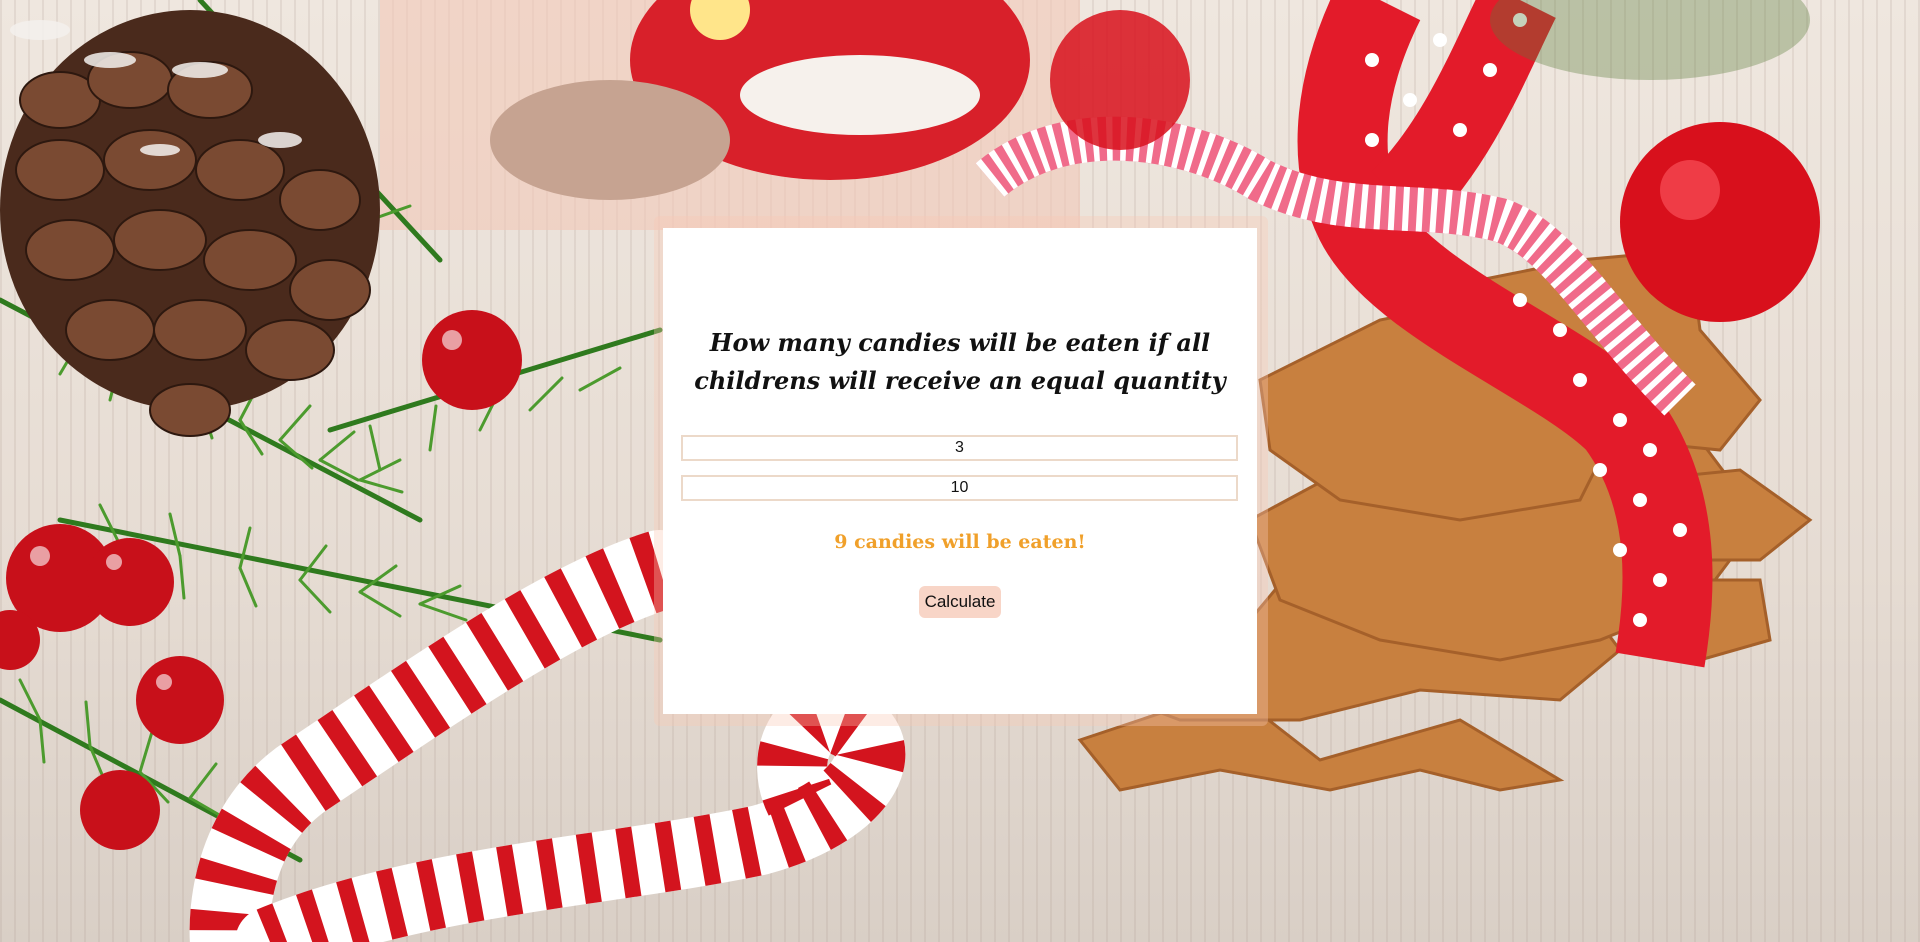 This screenshot has height=942, width=1920. Describe the element at coordinates (959, 448) in the screenshot. I see `children-count-input` at that location.